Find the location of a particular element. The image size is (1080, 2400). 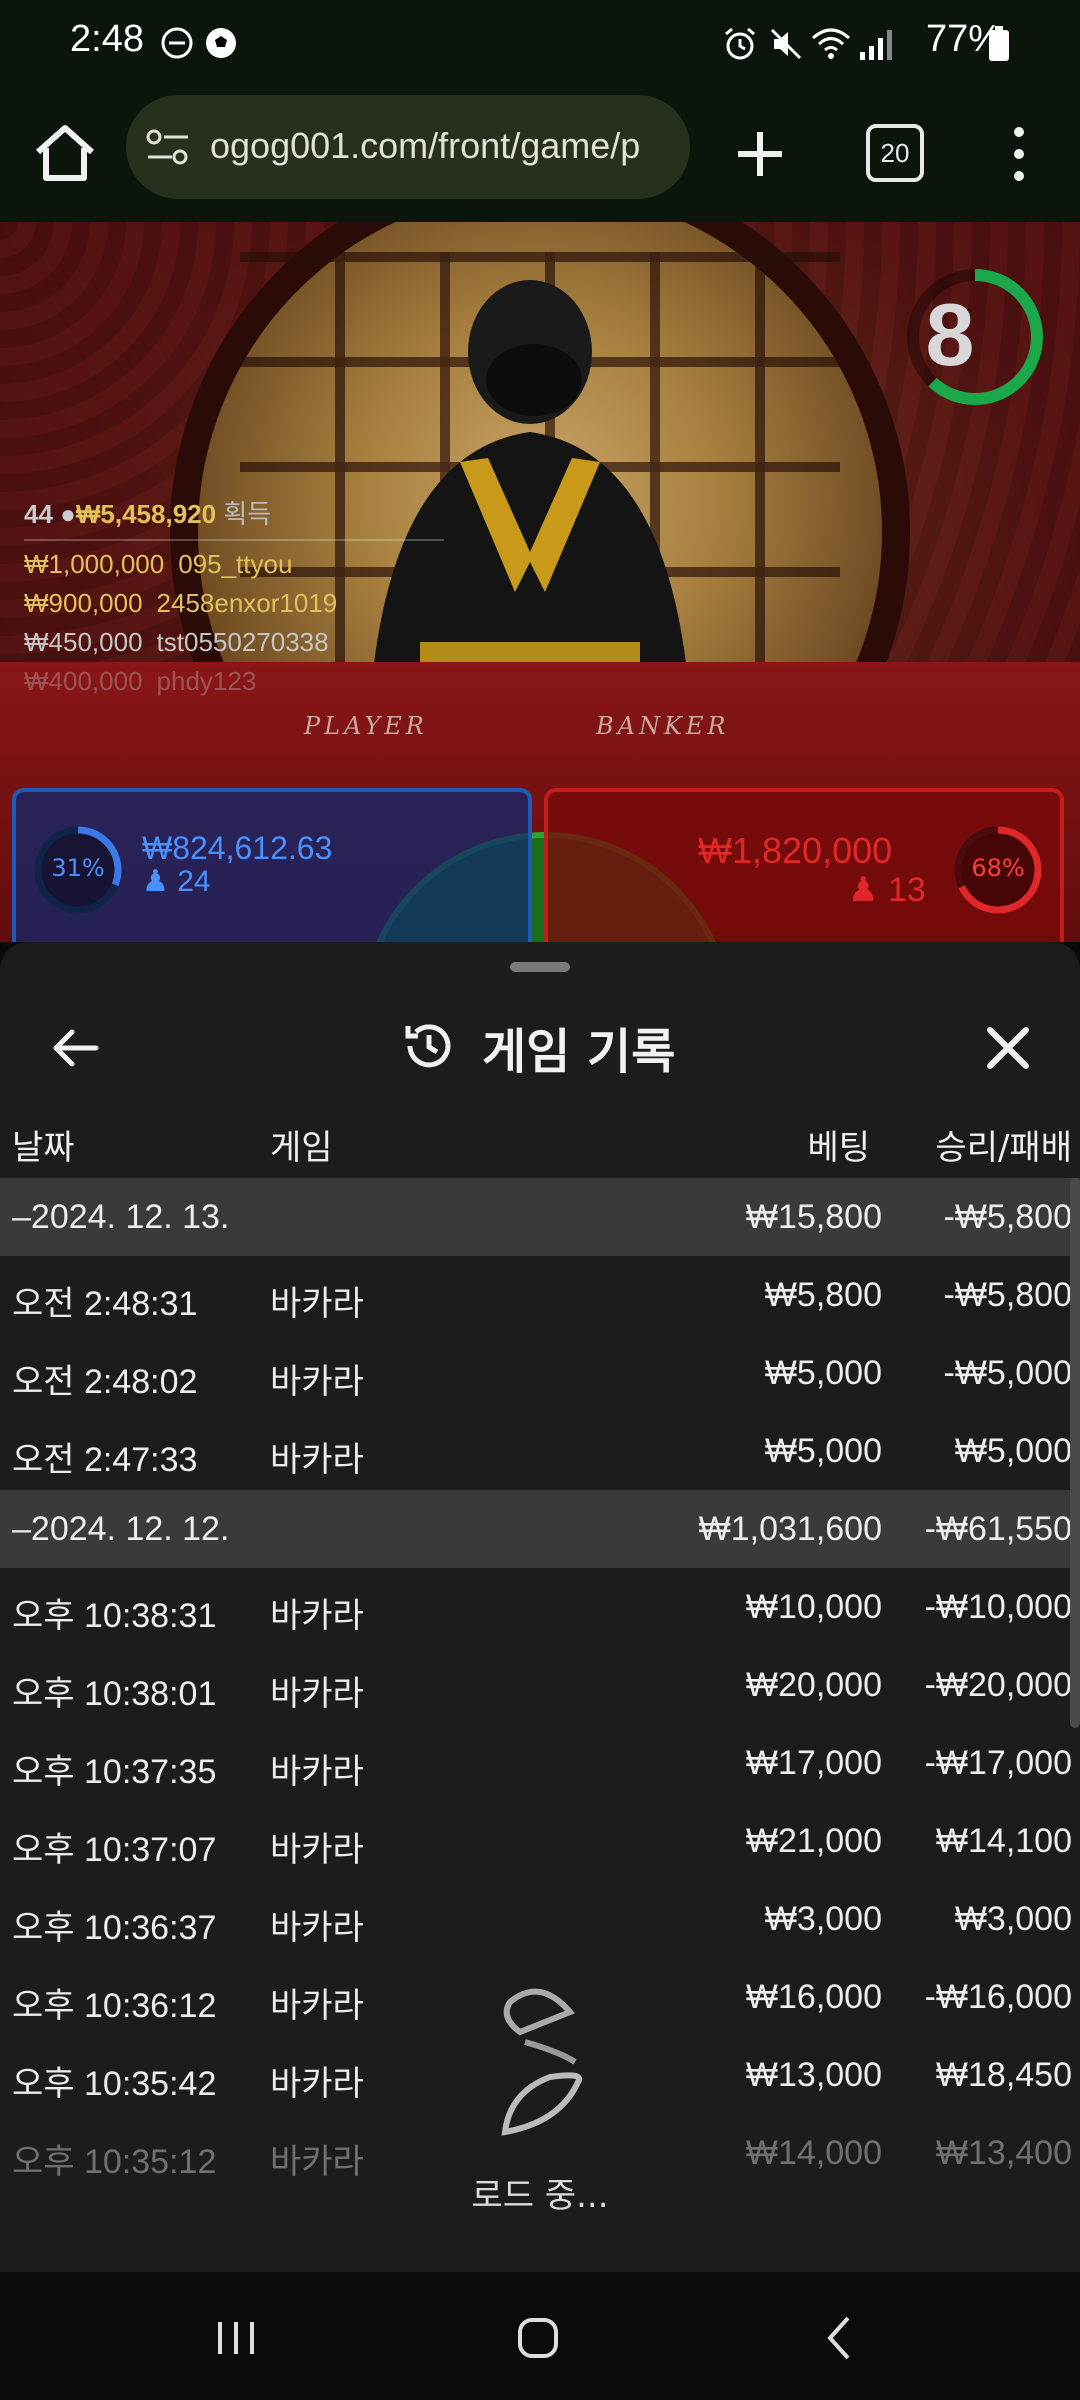

back-arrow-icon is located at coordinates (76, 1048).